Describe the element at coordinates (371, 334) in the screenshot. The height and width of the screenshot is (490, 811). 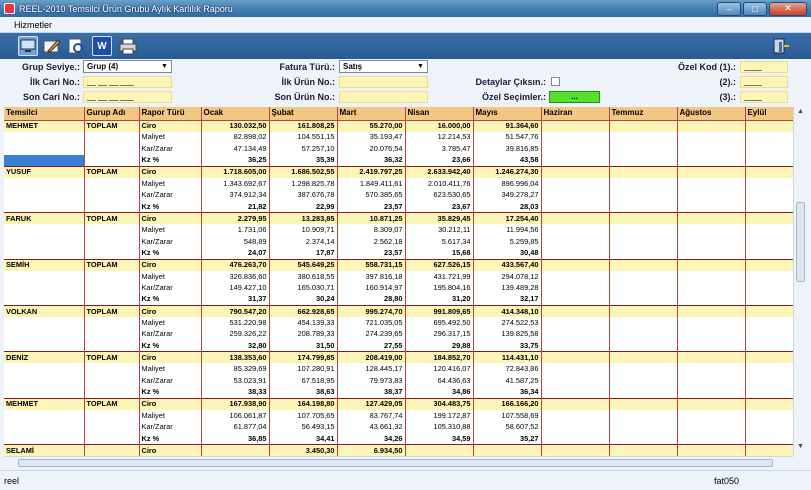
I see `table-cell: 274.239,65` at that location.